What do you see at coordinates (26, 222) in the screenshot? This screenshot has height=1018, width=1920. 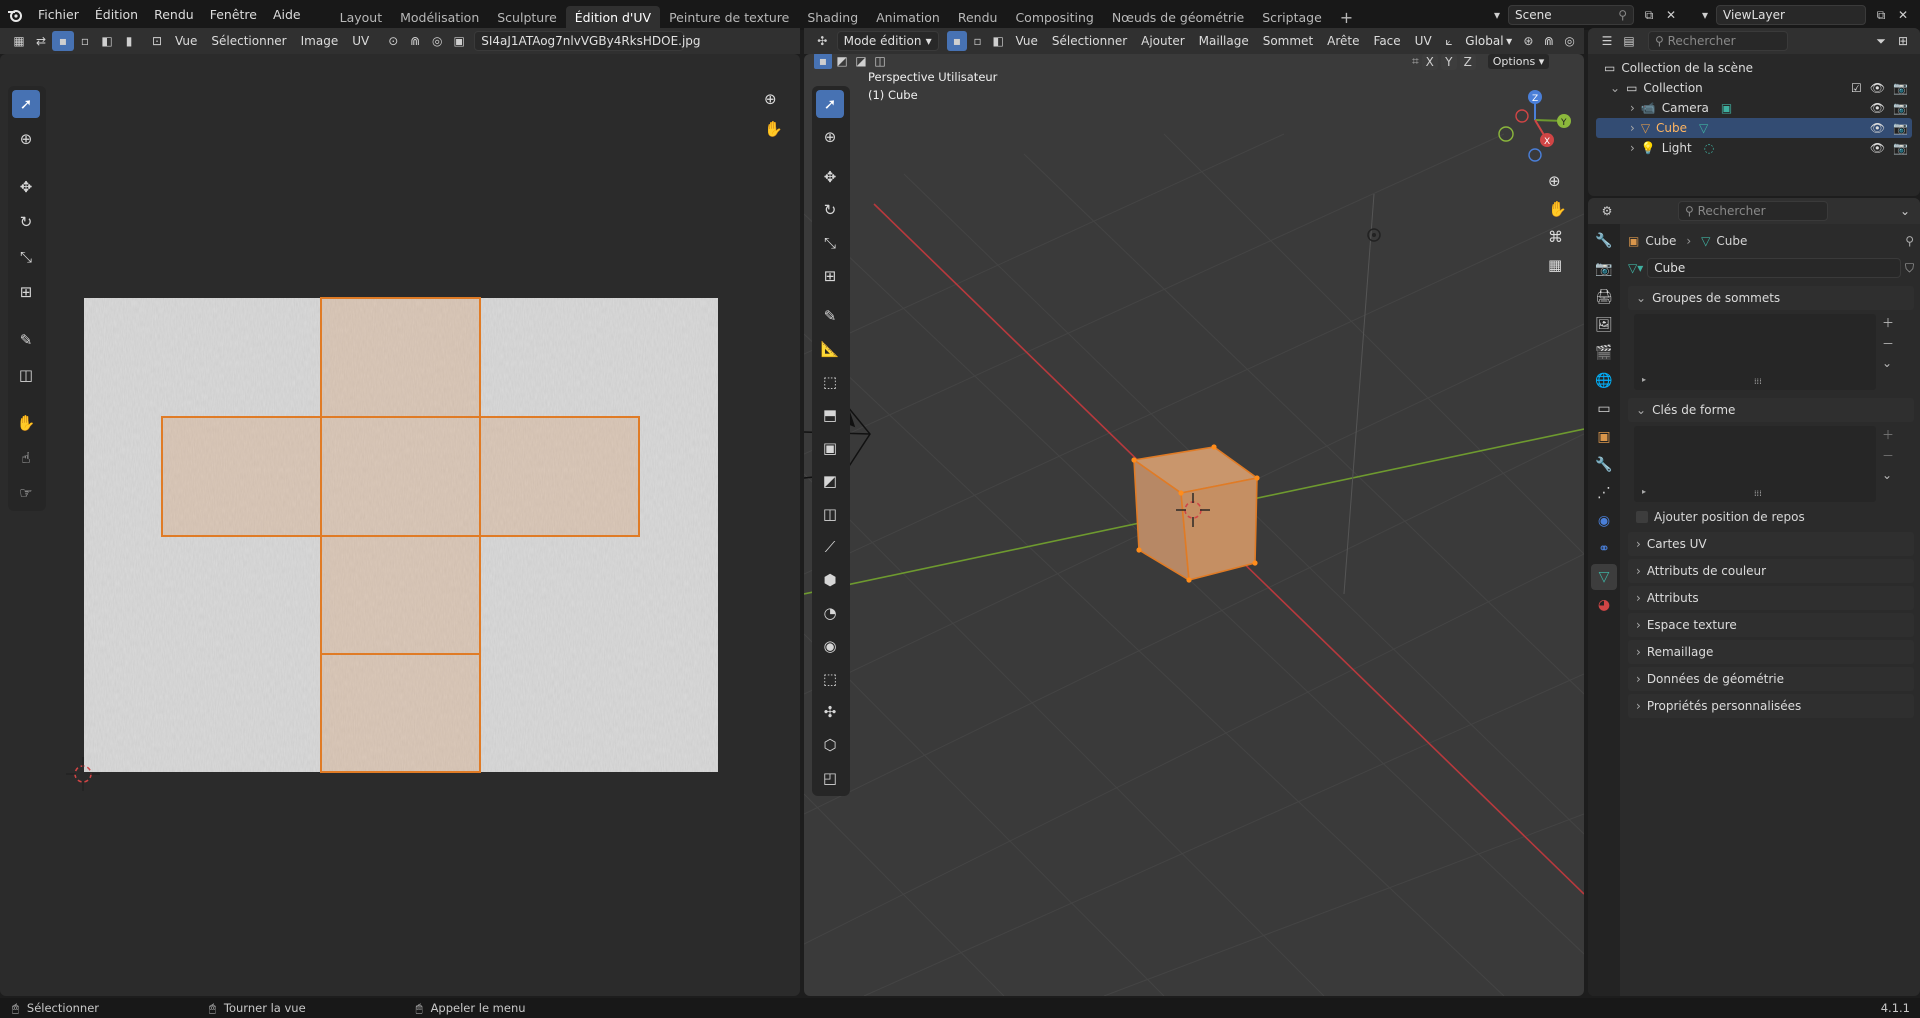 I see `rotate-tool-icon: ↻` at bounding box center [26, 222].